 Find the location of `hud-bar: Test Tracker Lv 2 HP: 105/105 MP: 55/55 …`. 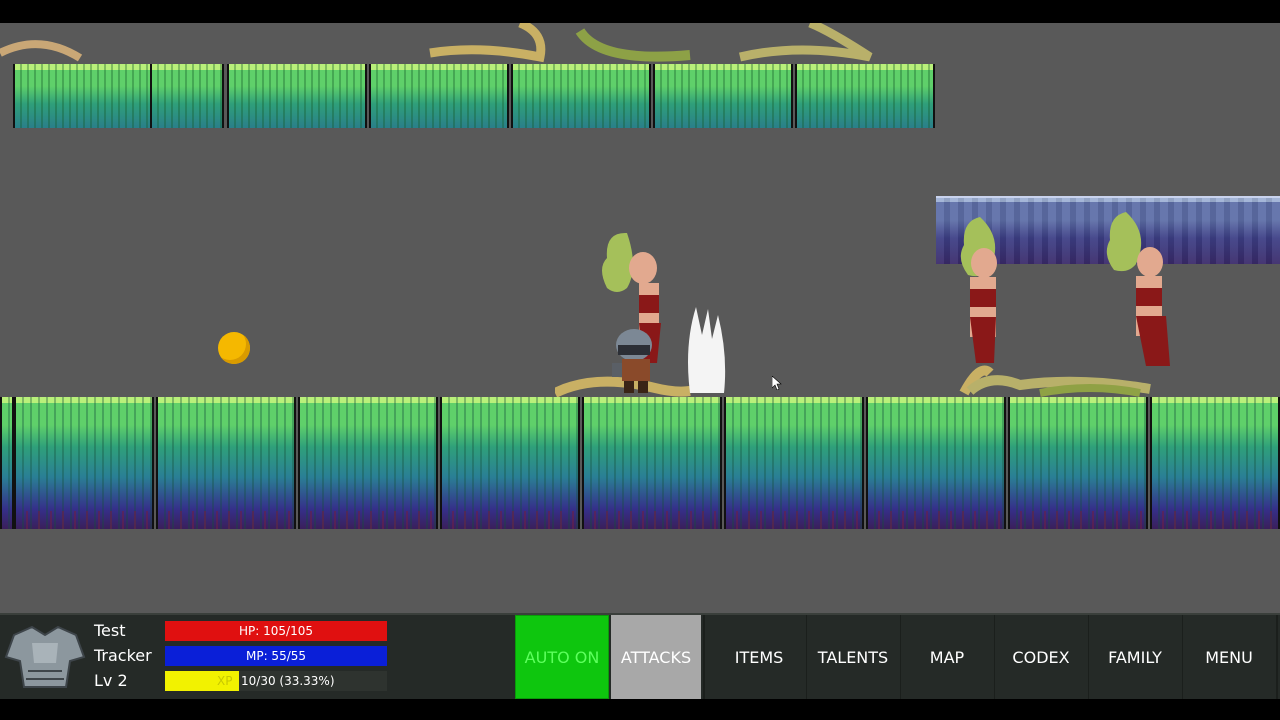

hud-bar: Test Tracker Lv 2 HP: 105/105 MP: 55/55 … is located at coordinates (640, 656).